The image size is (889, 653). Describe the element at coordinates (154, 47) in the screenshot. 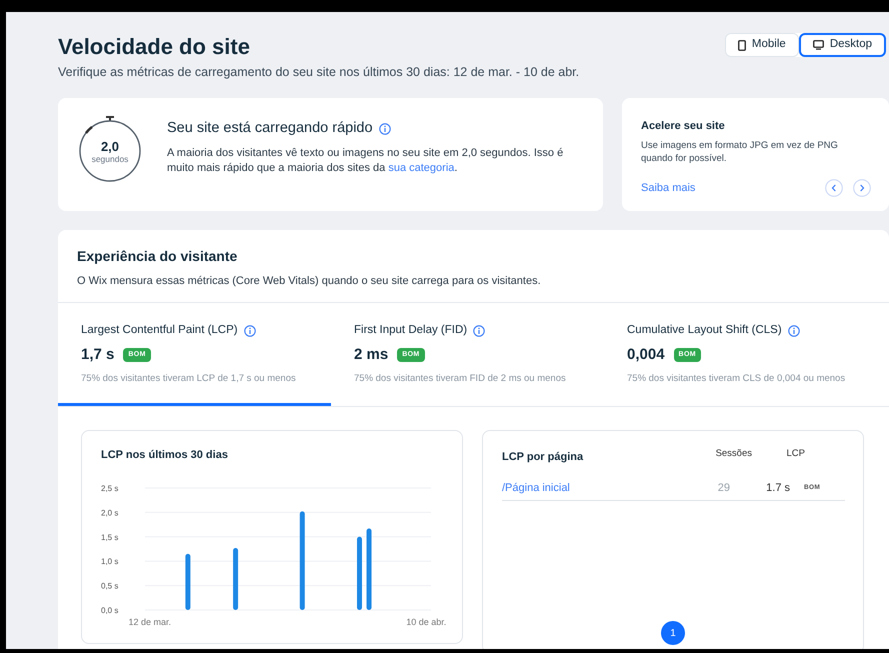

I see `page-title: Velocidade do site` at that location.